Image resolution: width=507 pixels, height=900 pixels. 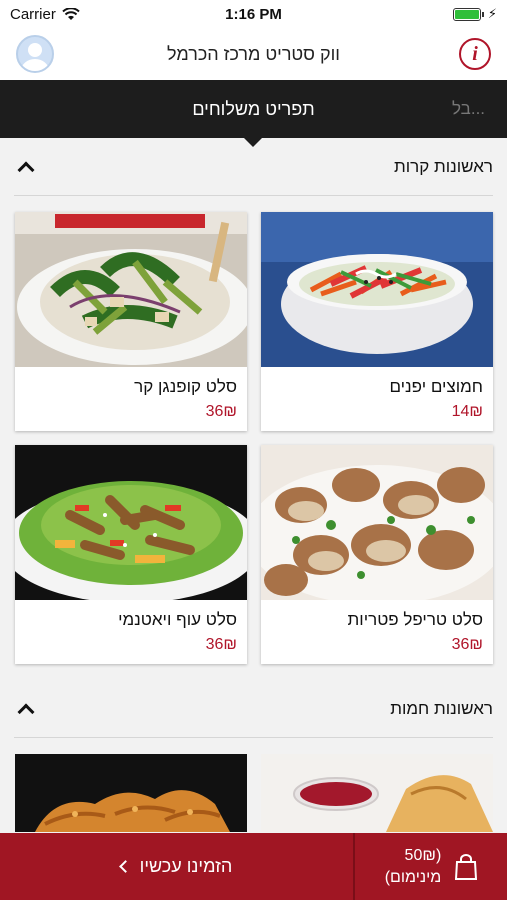 What do you see at coordinates (253, 14) in the screenshot?
I see `status-bar: Carrier 1:16 PM ⚡` at bounding box center [253, 14].